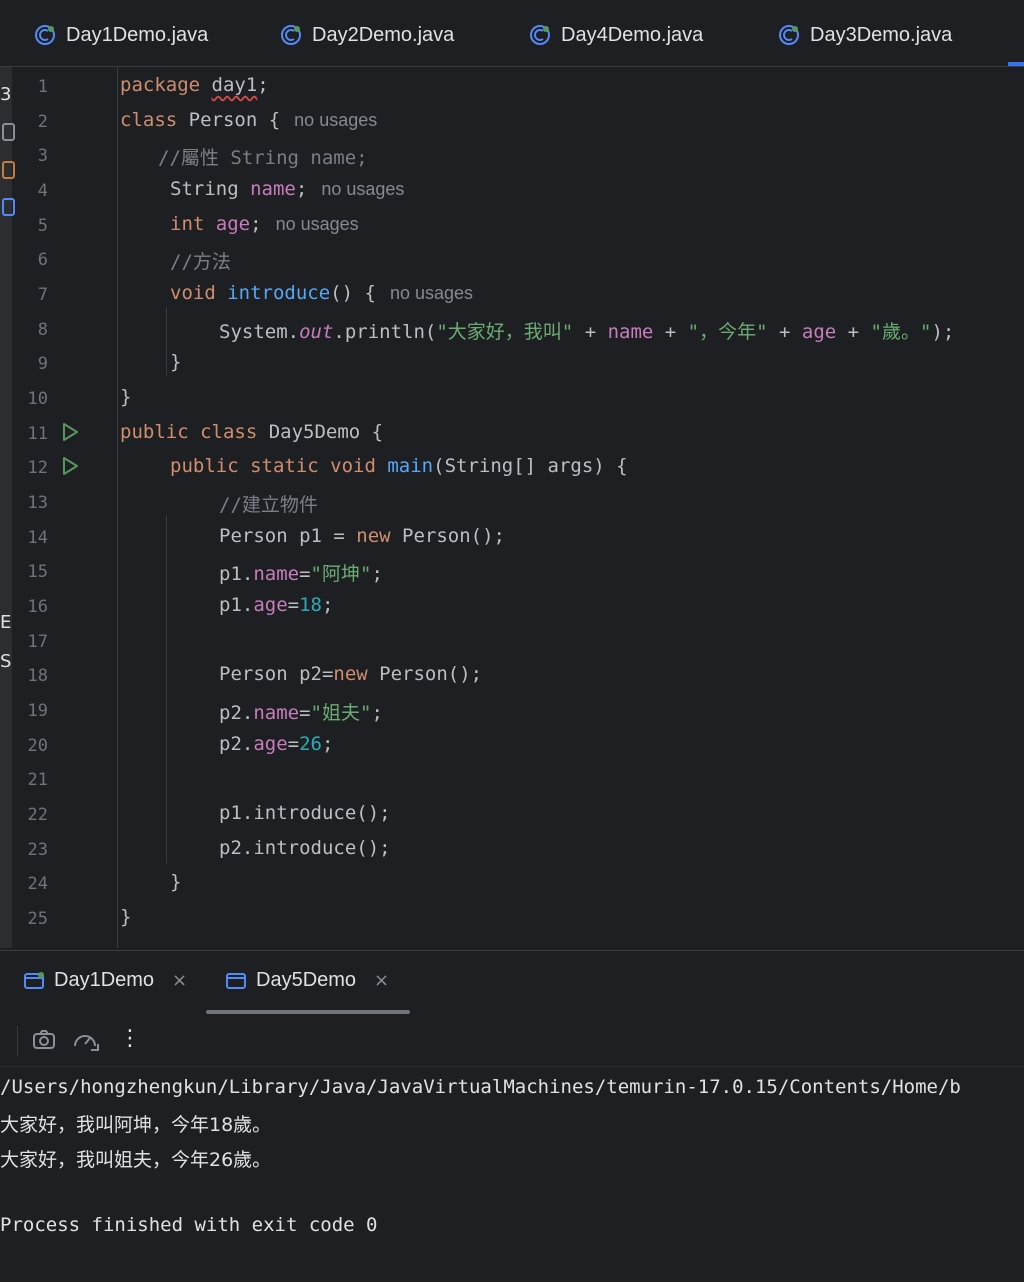 This screenshot has height=1282, width=1024. Describe the element at coordinates (42, 156) in the screenshot. I see `line-number: 3` at that location.